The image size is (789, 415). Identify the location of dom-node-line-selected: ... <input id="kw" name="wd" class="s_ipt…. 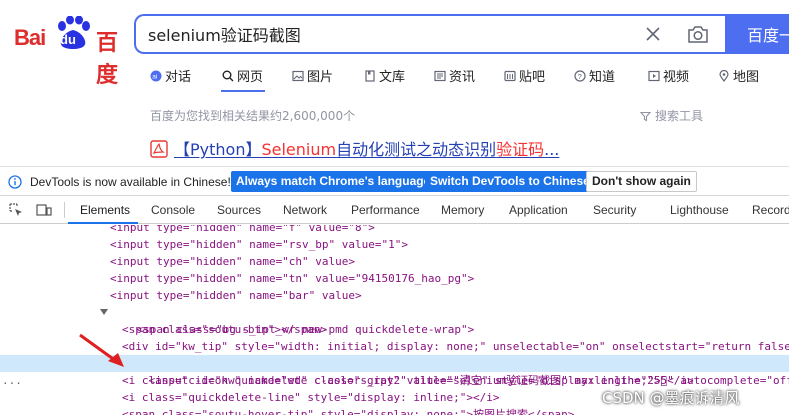
(394, 371).